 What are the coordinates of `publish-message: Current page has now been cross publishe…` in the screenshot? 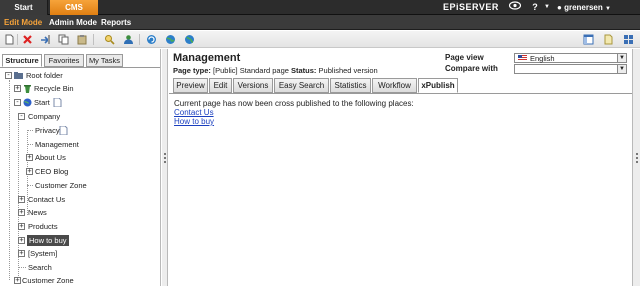 It's located at (294, 103).